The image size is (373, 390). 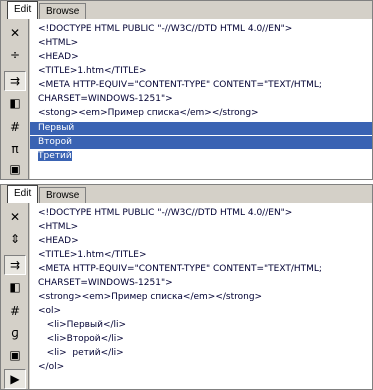 I want to click on gamma-icon: ɡ, so click(x=15, y=333).